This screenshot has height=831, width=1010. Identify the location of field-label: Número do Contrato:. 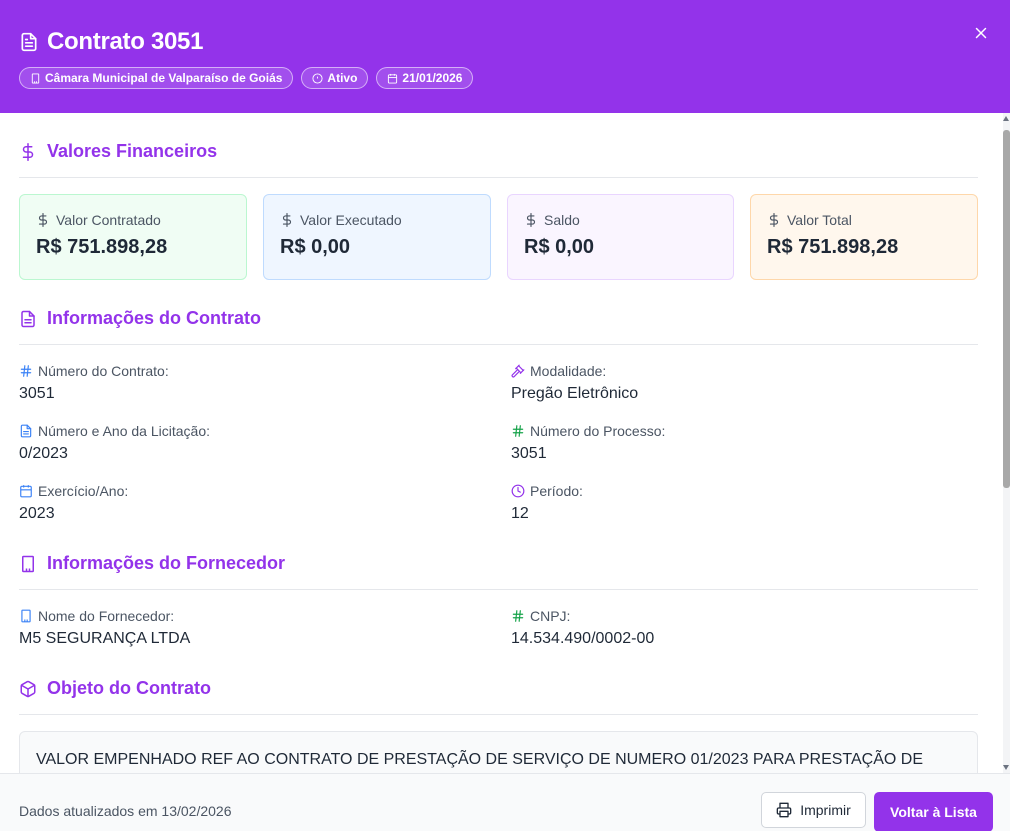
(94, 371).